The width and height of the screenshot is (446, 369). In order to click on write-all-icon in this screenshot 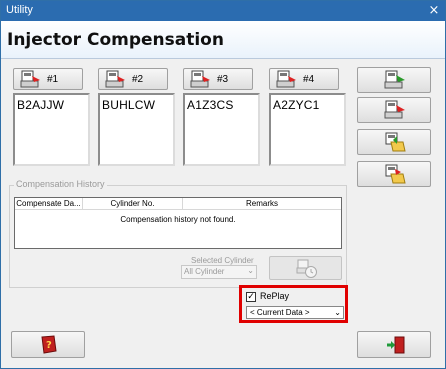, I will do `click(395, 82)`.